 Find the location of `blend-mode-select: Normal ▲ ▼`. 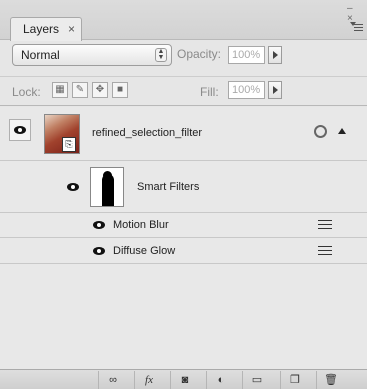

blend-mode-select: Normal ▲ ▼ is located at coordinates (92, 55).